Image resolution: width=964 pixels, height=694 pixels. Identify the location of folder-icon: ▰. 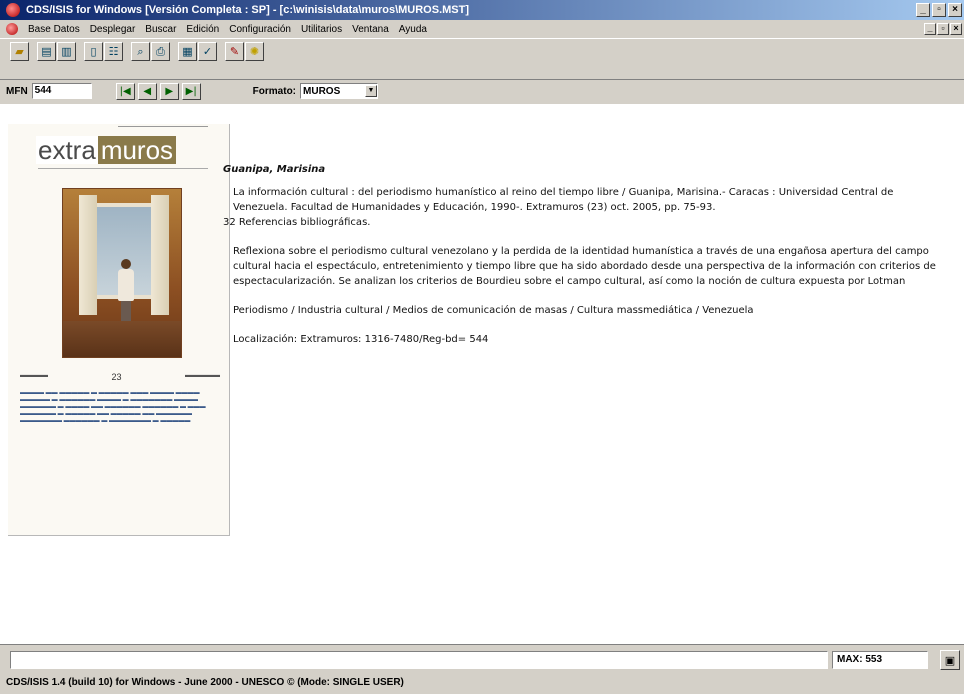
(19, 51).